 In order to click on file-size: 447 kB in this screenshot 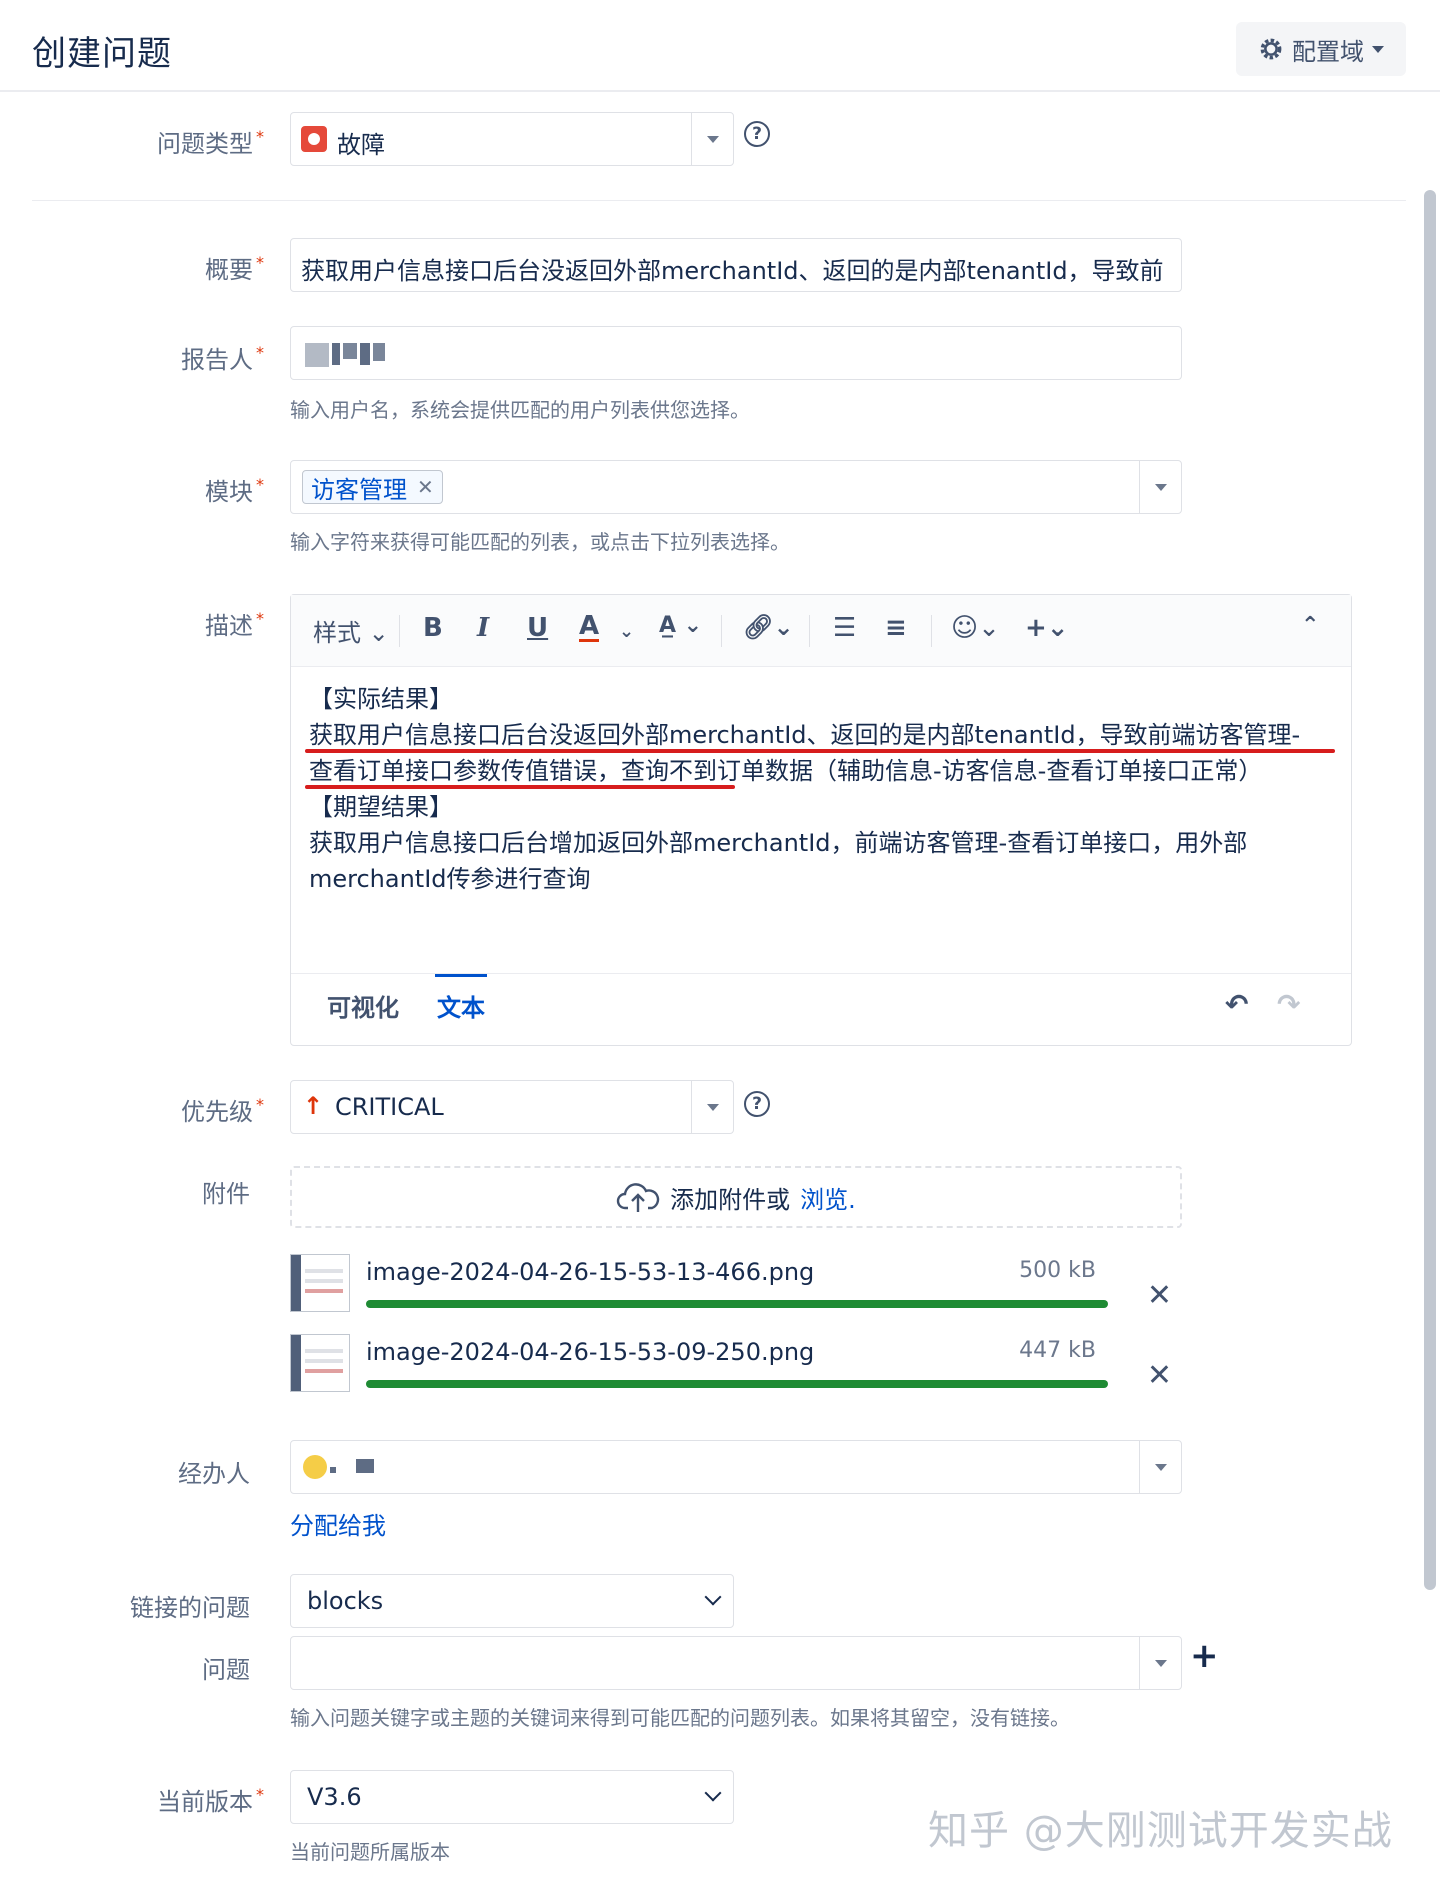, I will do `click(1057, 1350)`.